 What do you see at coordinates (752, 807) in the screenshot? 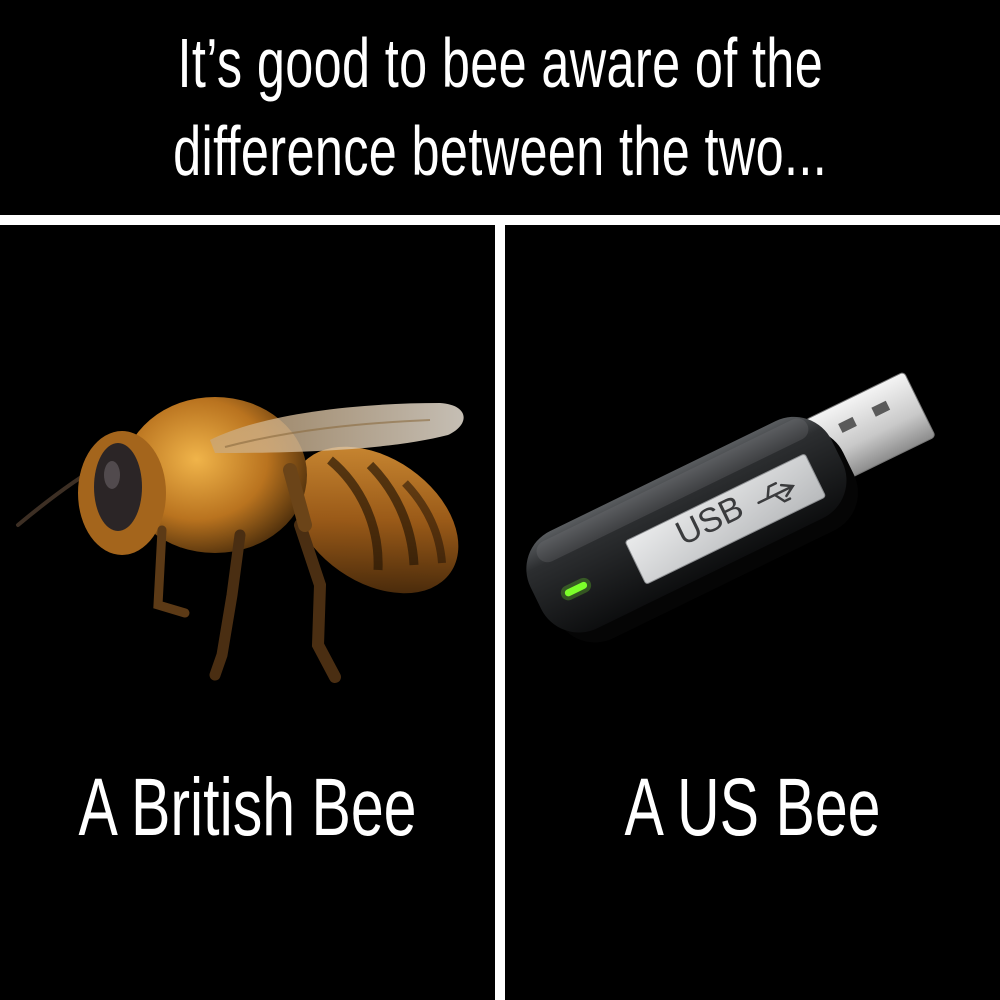
I see `right-caption: A US Bee` at bounding box center [752, 807].